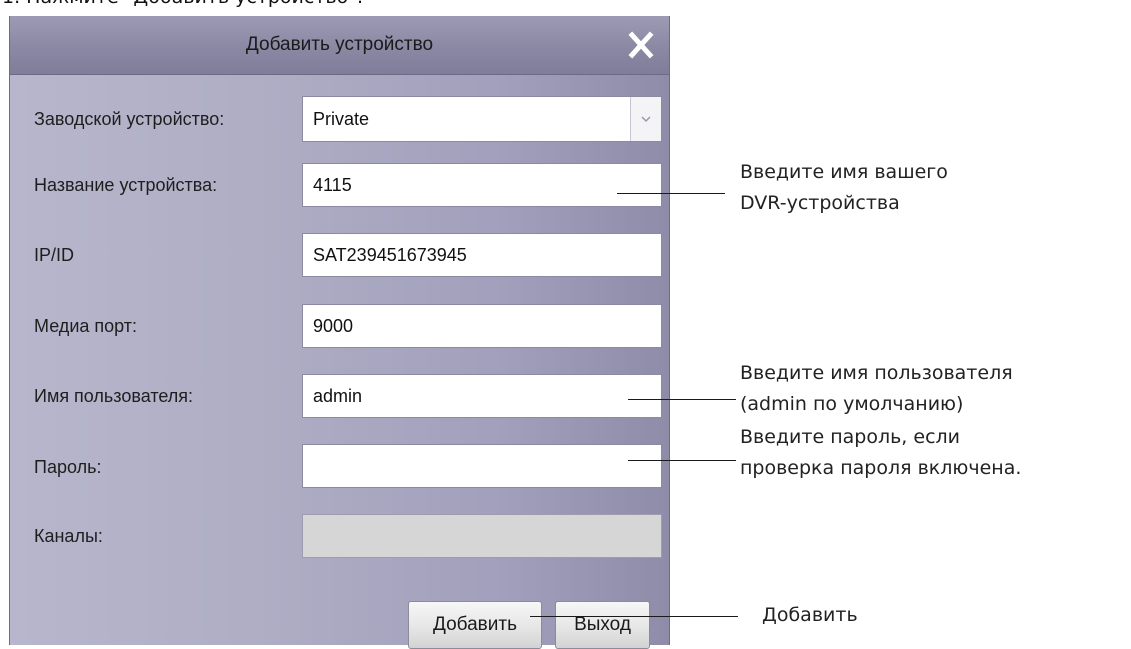  I want to click on annotation-line: проверка пароля включена., so click(881, 468).